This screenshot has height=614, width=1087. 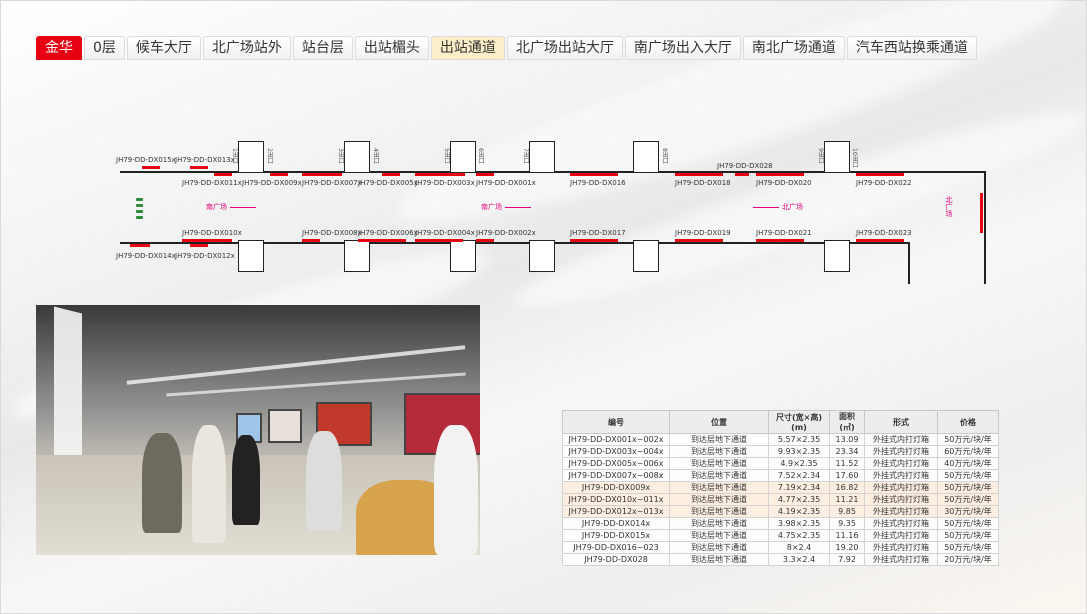 What do you see at coordinates (911, 48) in the screenshot?
I see `tab-west-bus-transfer: 汽车西站换乘通道` at bounding box center [911, 48].